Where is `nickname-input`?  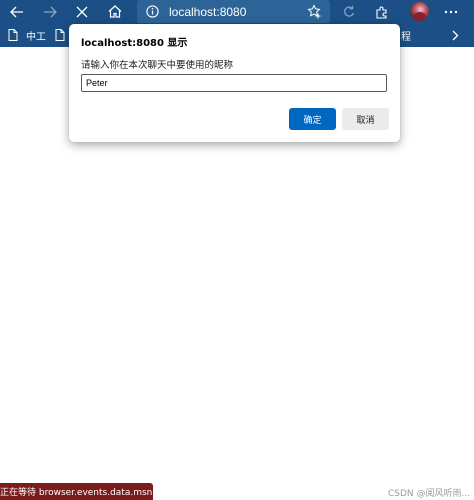 nickname-input is located at coordinates (234, 83).